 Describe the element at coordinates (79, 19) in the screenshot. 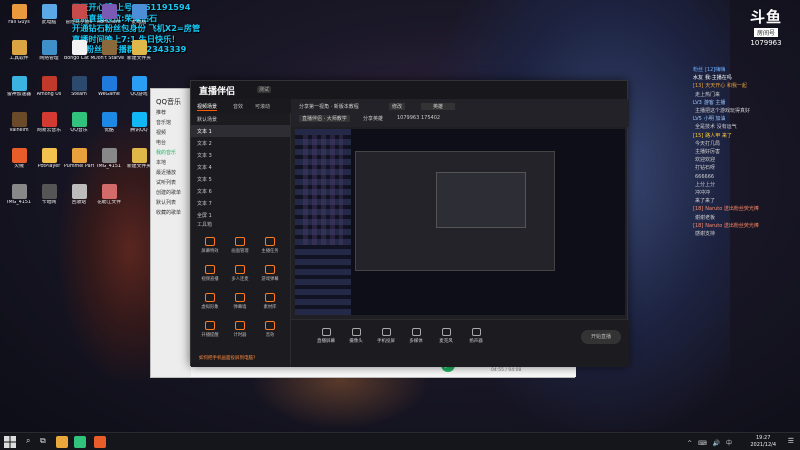

I see `desktop-icon: 冒险岛小窗V` at that location.